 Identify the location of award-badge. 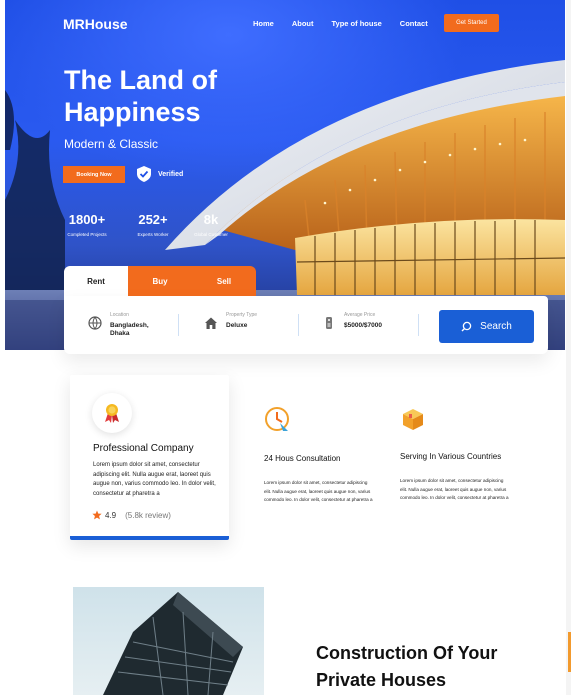
(112, 413).